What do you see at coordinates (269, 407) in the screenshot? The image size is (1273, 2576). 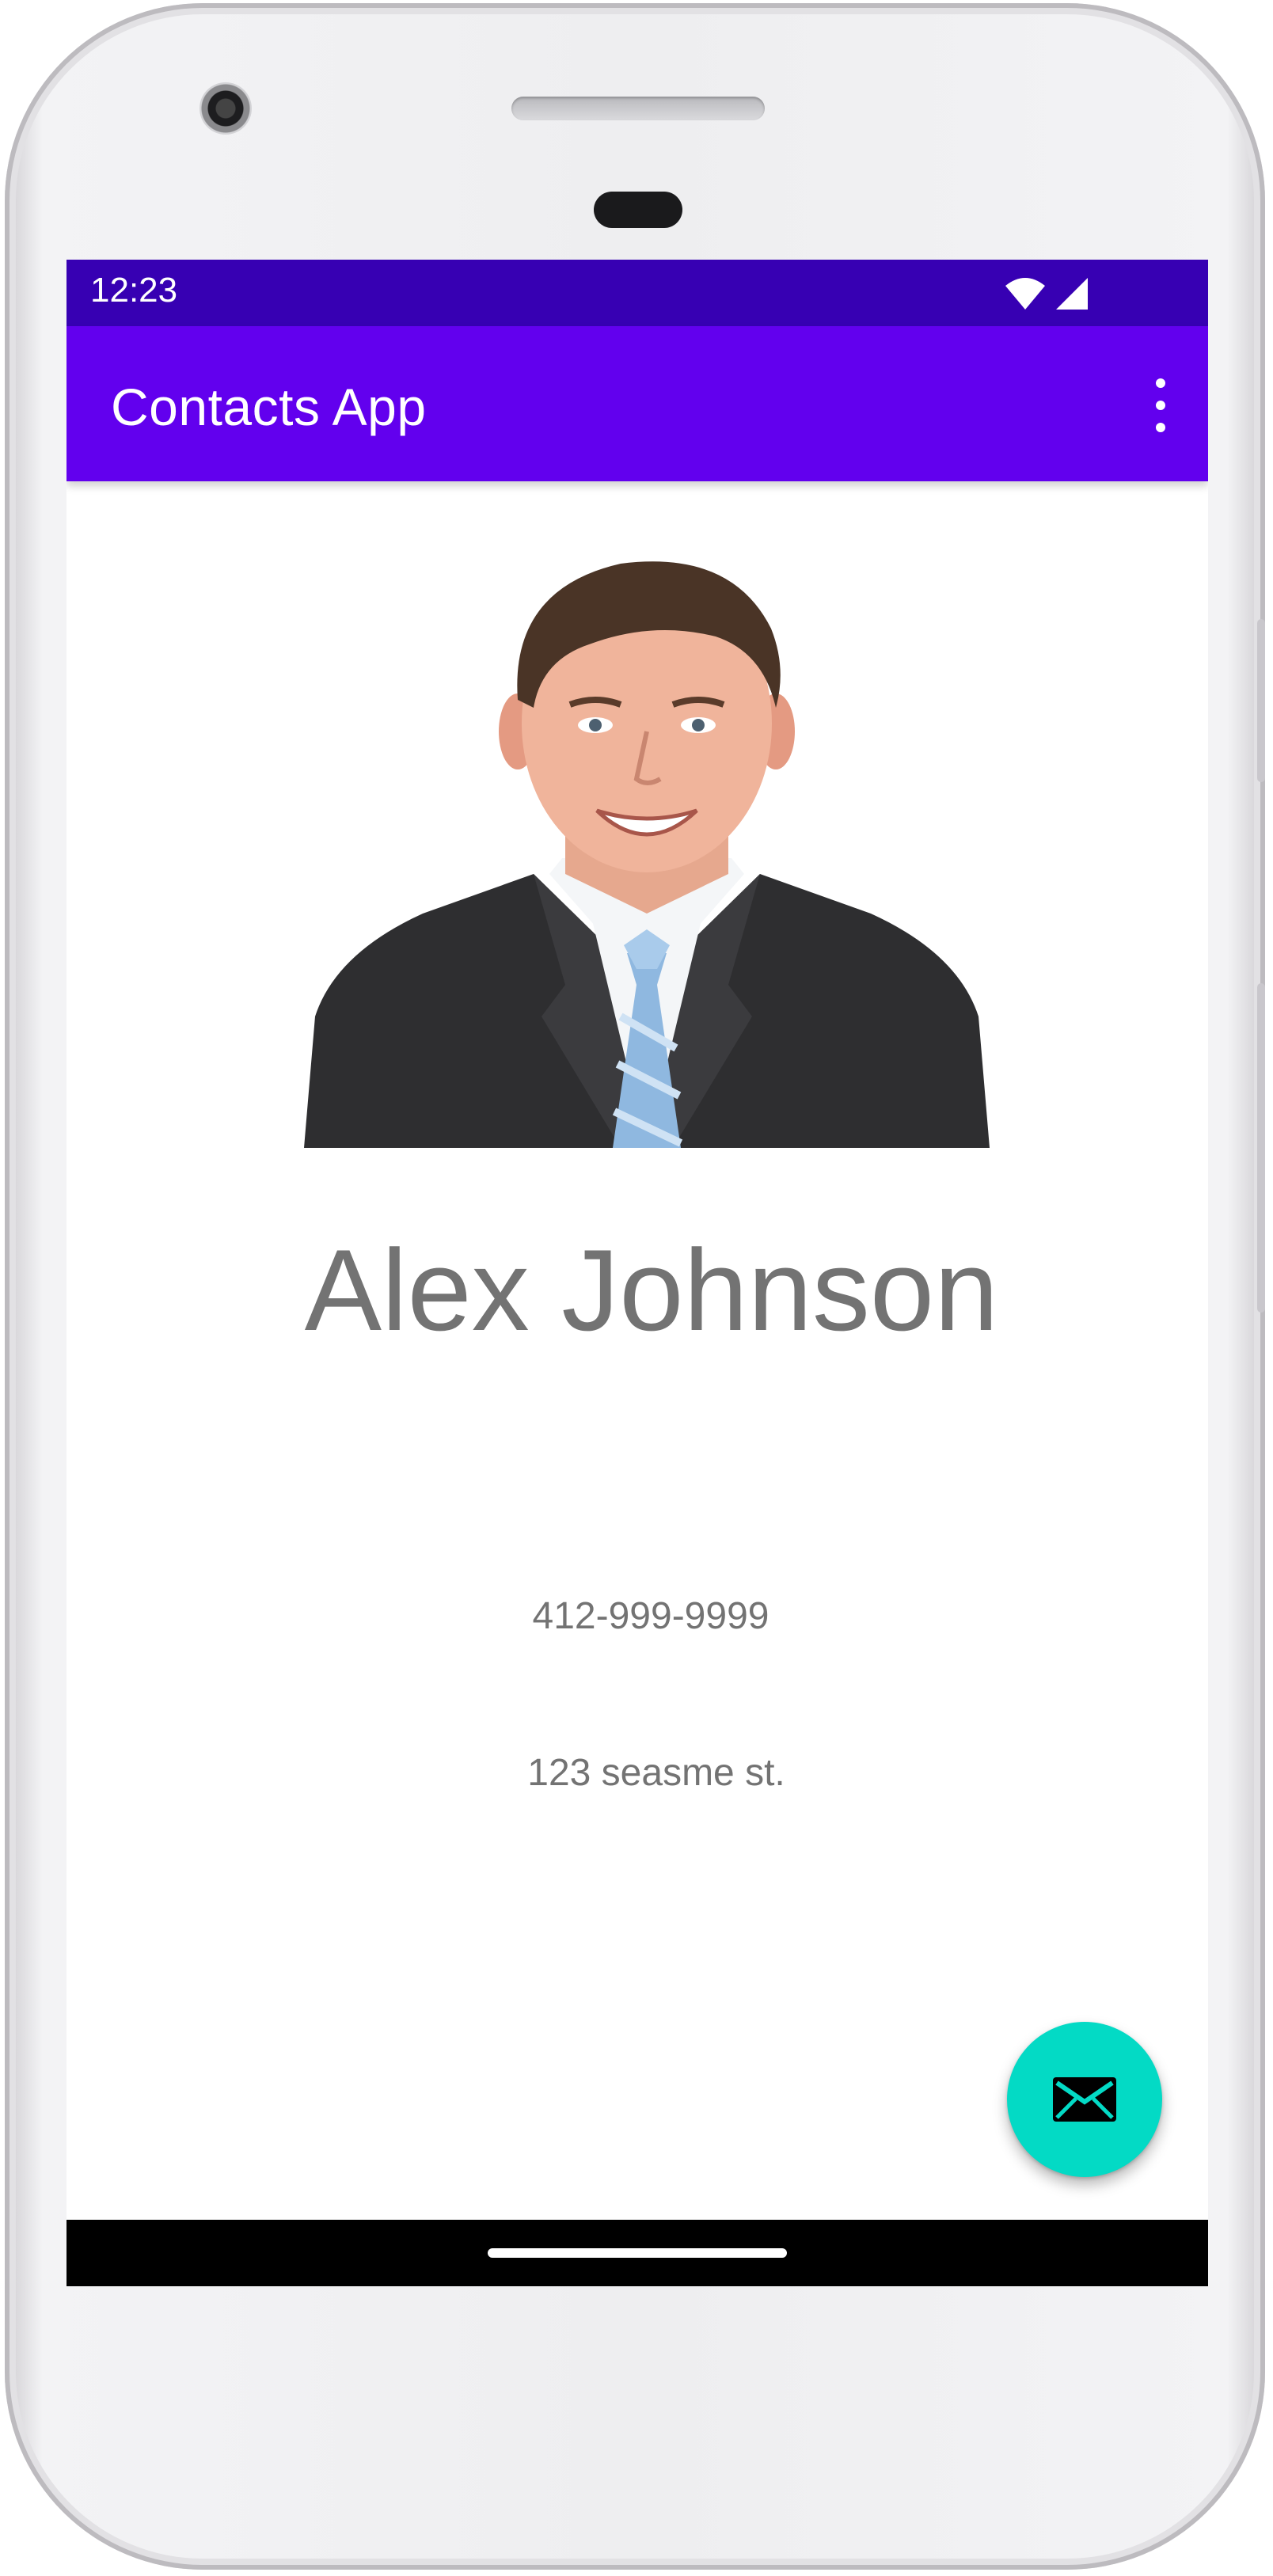 I see `app-title: Contacts App` at bounding box center [269, 407].